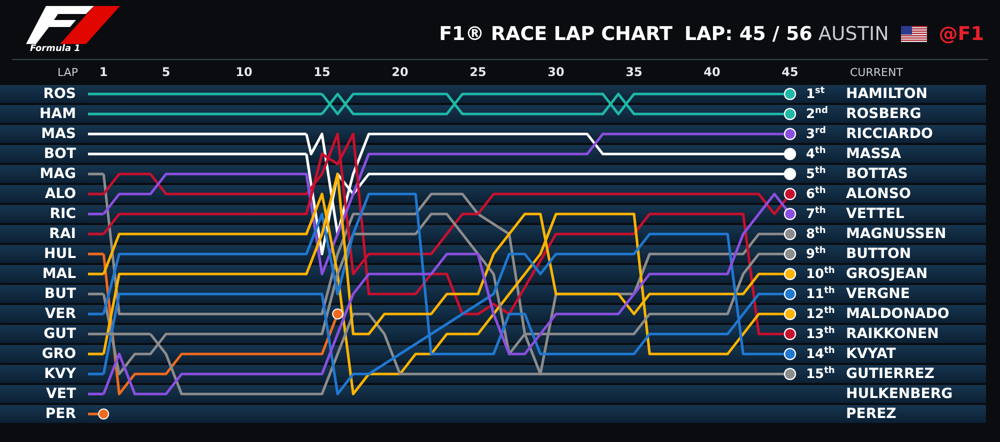 The width and height of the screenshot is (1000, 442). Describe the element at coordinates (890, 134) in the screenshot. I see `driver-name: RICCIARDO` at that location.